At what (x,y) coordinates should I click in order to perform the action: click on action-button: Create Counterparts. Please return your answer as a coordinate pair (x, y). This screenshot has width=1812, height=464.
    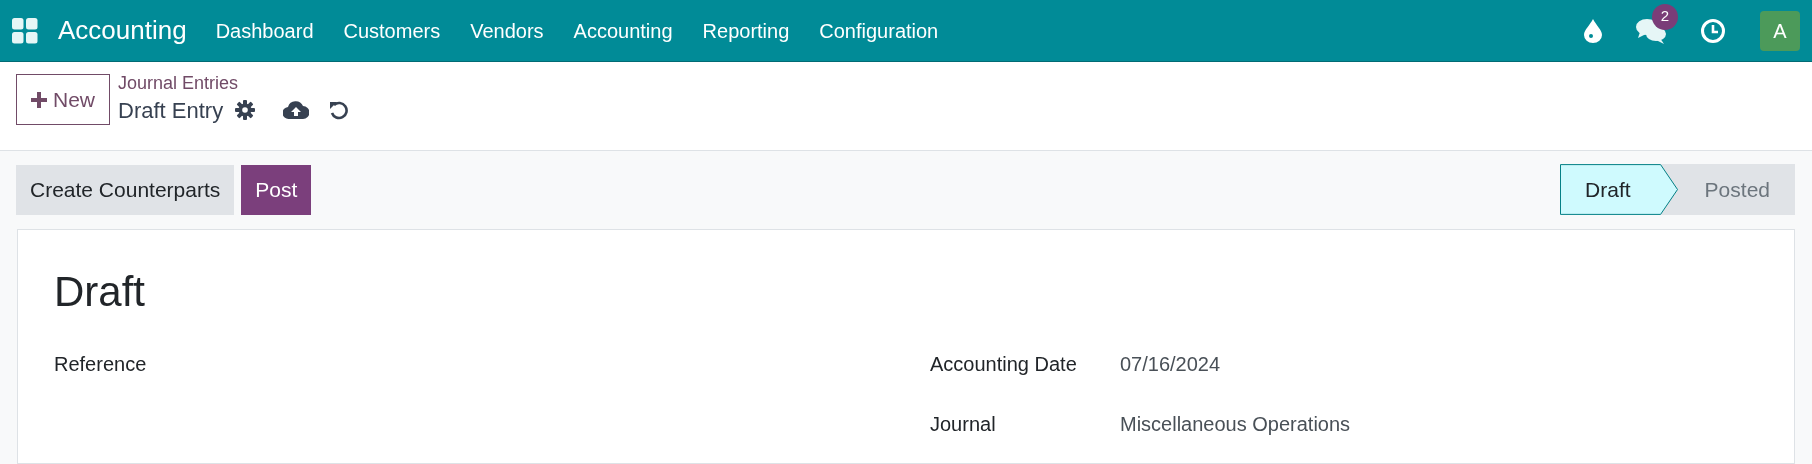
    Looking at the image, I should click on (125, 189).